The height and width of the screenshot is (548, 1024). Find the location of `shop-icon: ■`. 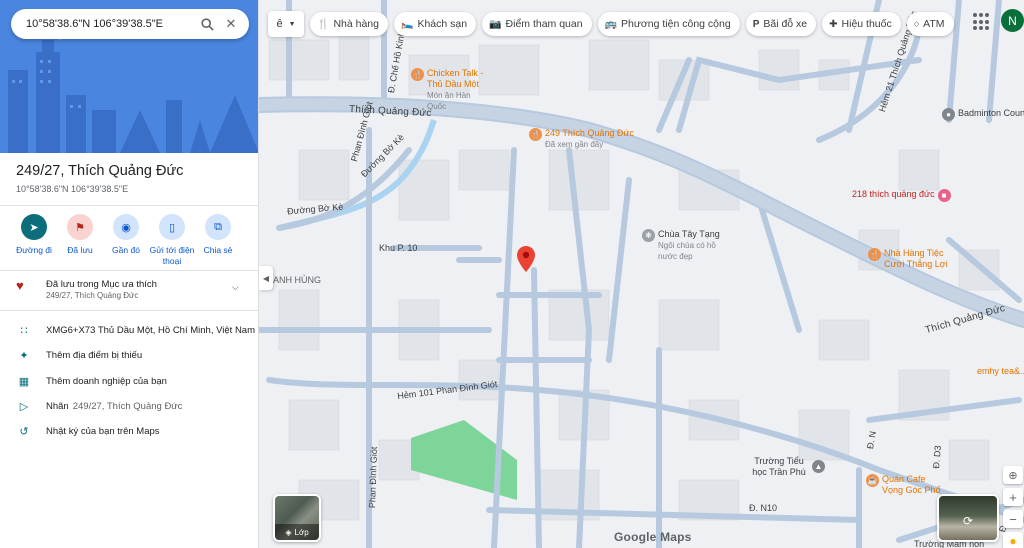

shop-icon: ■ is located at coordinates (944, 195).